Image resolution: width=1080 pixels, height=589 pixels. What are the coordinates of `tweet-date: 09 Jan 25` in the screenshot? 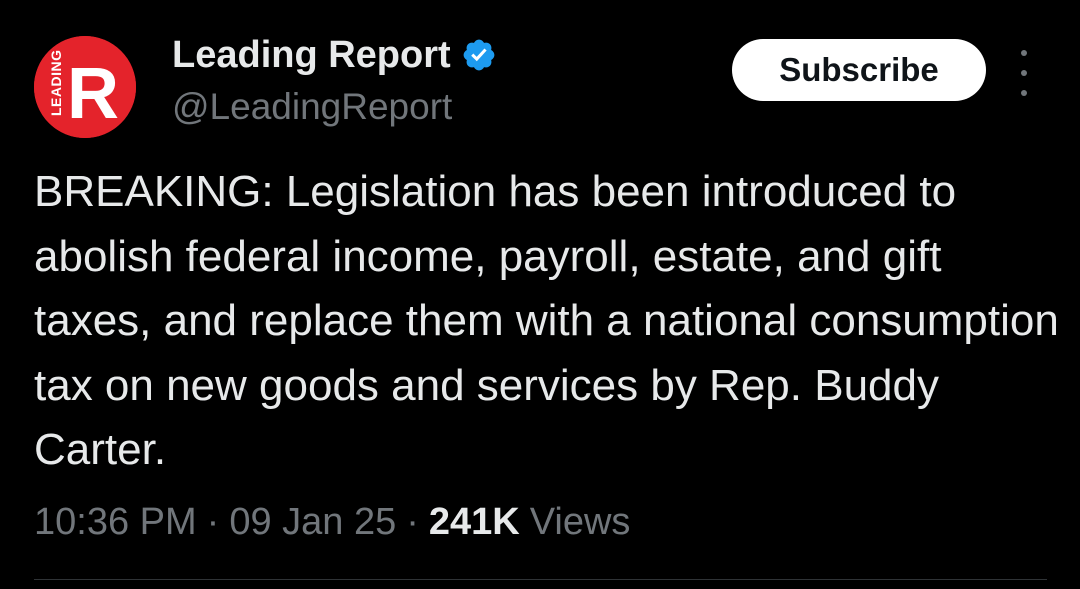 It's located at (312, 522).